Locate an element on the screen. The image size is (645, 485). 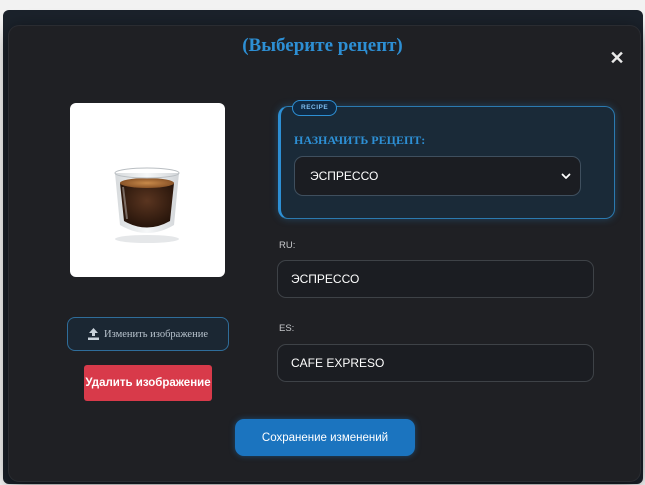
recipe-select: ЭСПРЕССО is located at coordinates (437, 176).